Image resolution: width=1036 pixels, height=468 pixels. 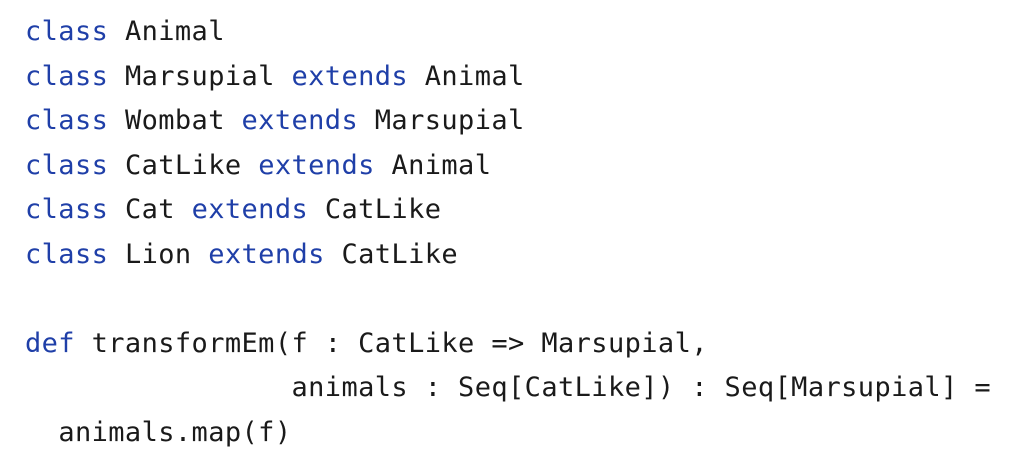 What do you see at coordinates (158, 254) in the screenshot?
I see `class-name: Lion` at bounding box center [158, 254].